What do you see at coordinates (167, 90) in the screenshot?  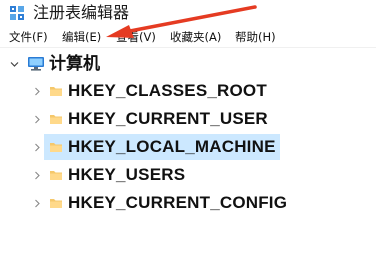 I see `tree-item-label: HKEY_CLASSES_ROOT` at bounding box center [167, 90].